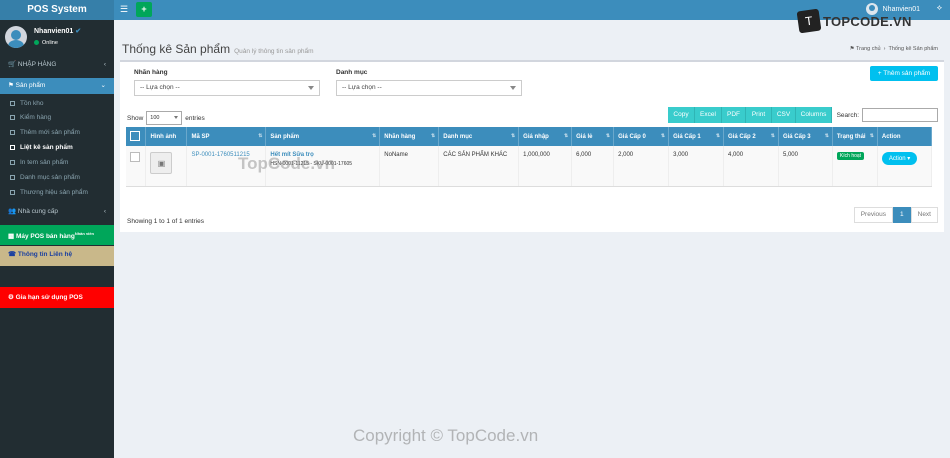 This screenshot has height=458, width=950. What do you see at coordinates (57, 193) in the screenshot?
I see `sidebar-sub-thuong-hieu: Thương hiệu sản phẩm` at bounding box center [57, 193].